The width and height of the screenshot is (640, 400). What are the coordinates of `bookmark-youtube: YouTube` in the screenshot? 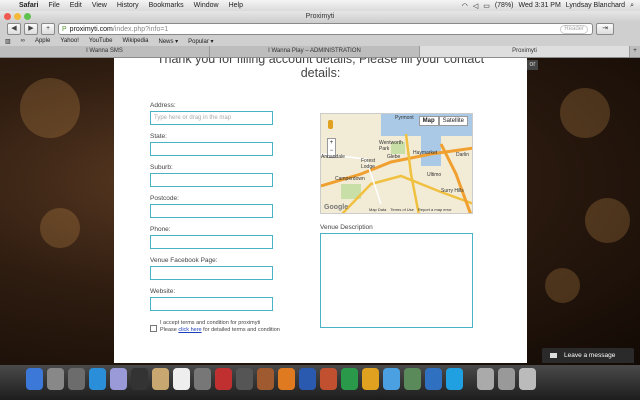 It's located at (101, 41).